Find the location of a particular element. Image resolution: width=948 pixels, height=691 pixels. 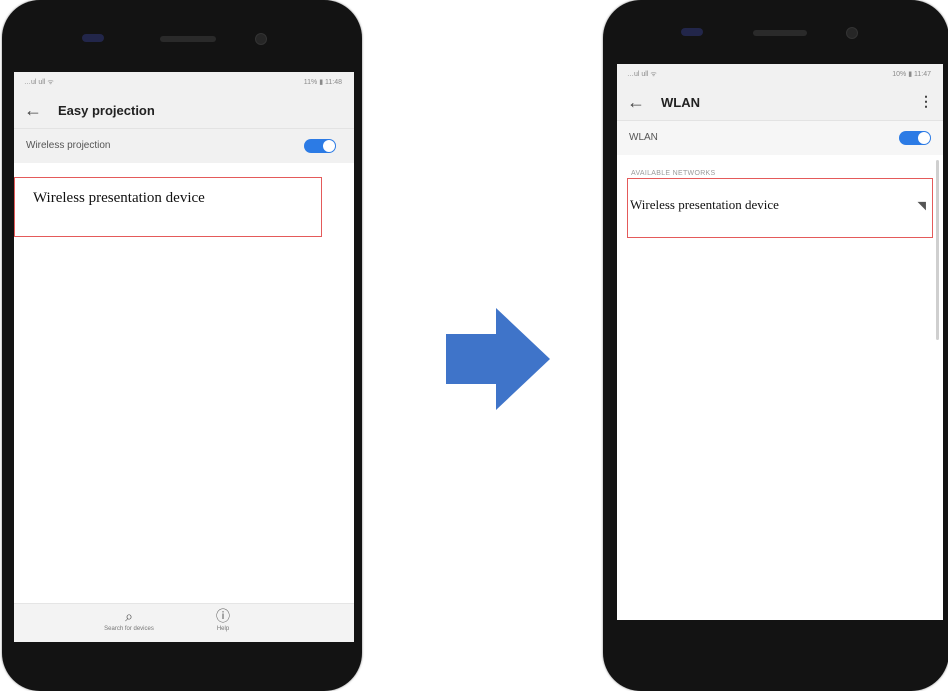

title-bar: ← Easy projection is located at coordinates (184, 111).